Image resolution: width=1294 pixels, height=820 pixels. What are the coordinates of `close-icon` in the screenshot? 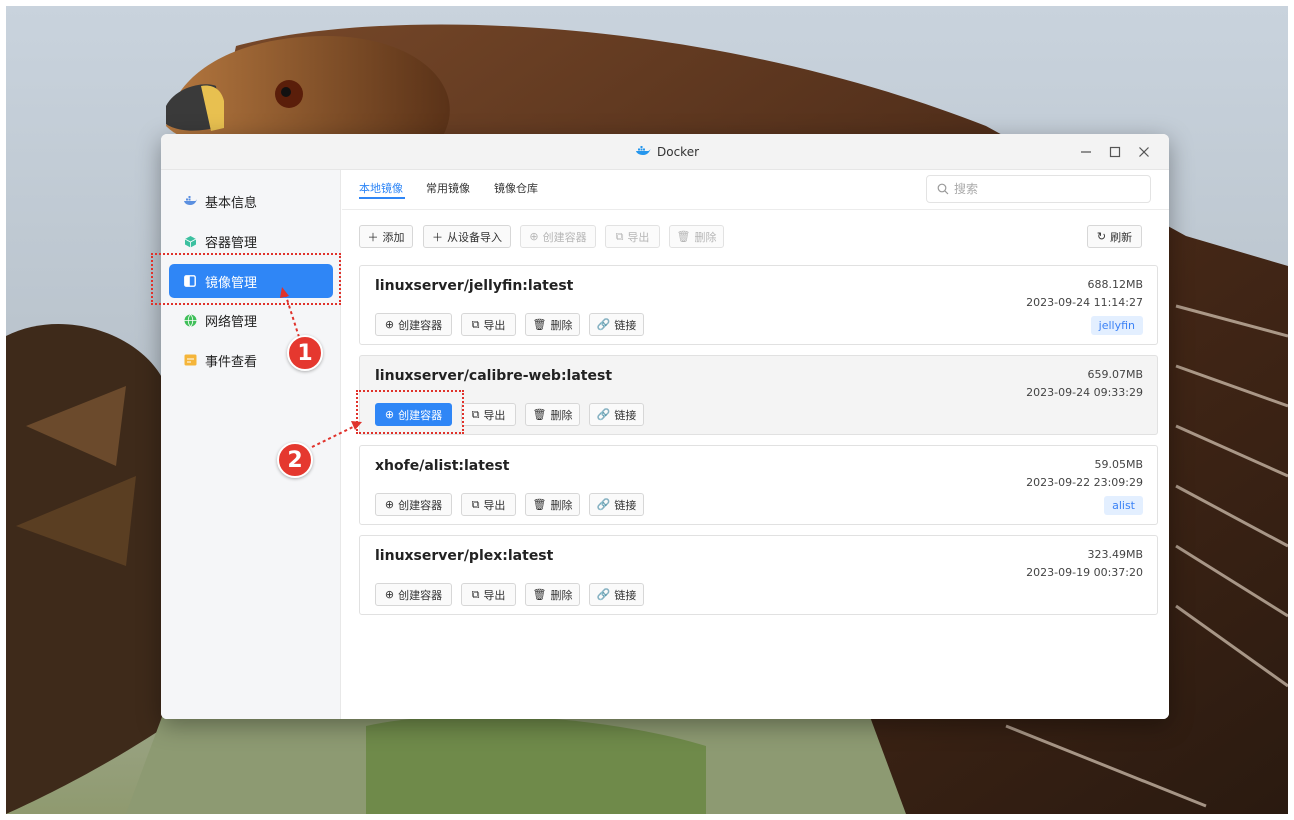 It's located at (1144, 152).